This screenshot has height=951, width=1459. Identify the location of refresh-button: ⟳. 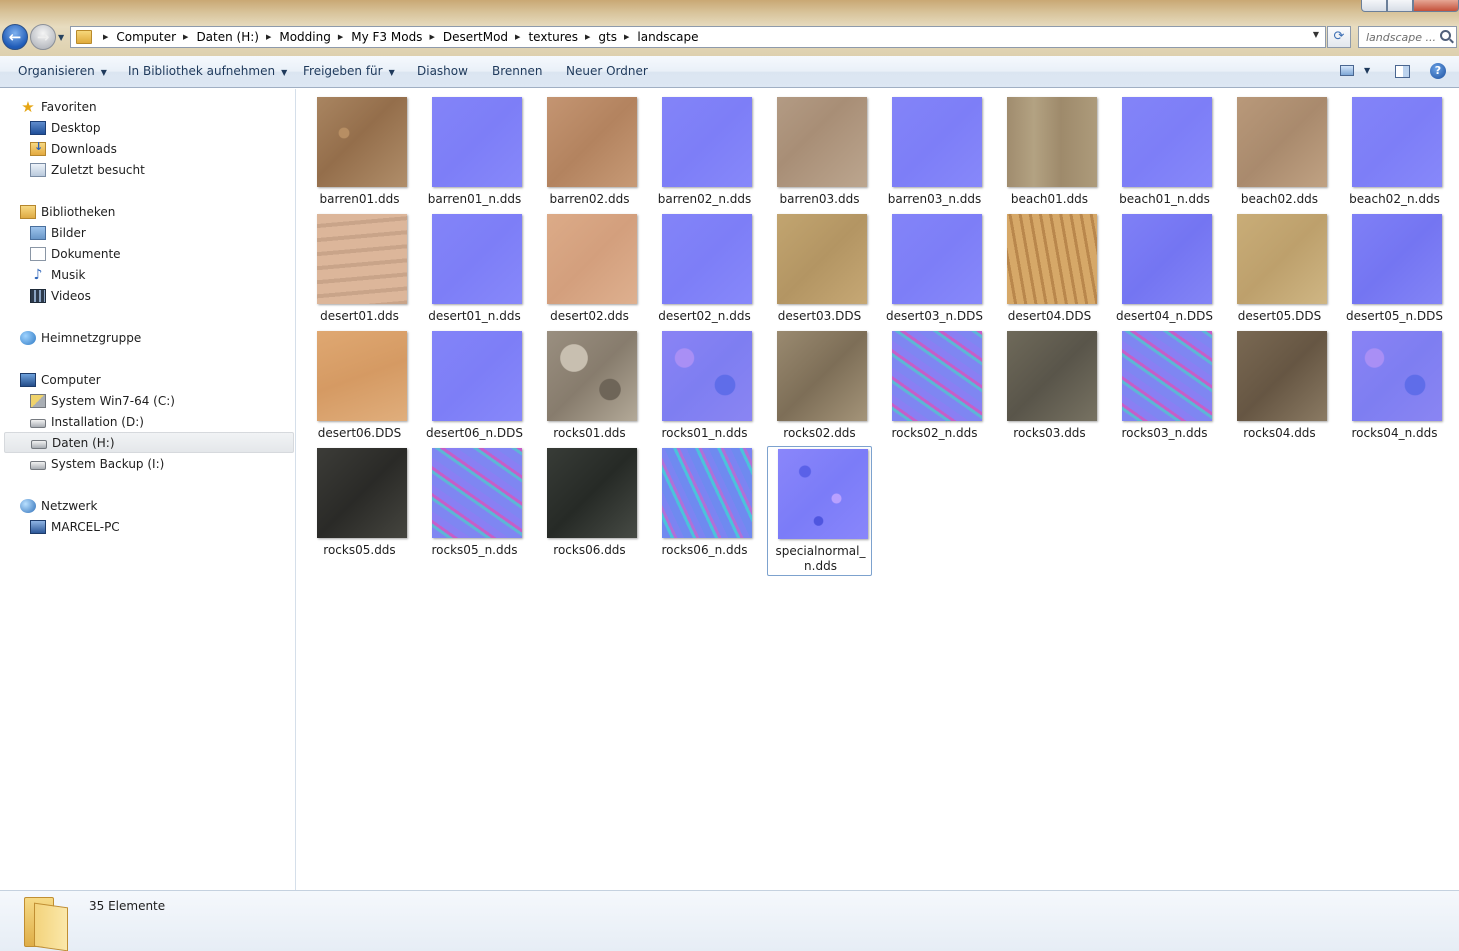
(1339, 37).